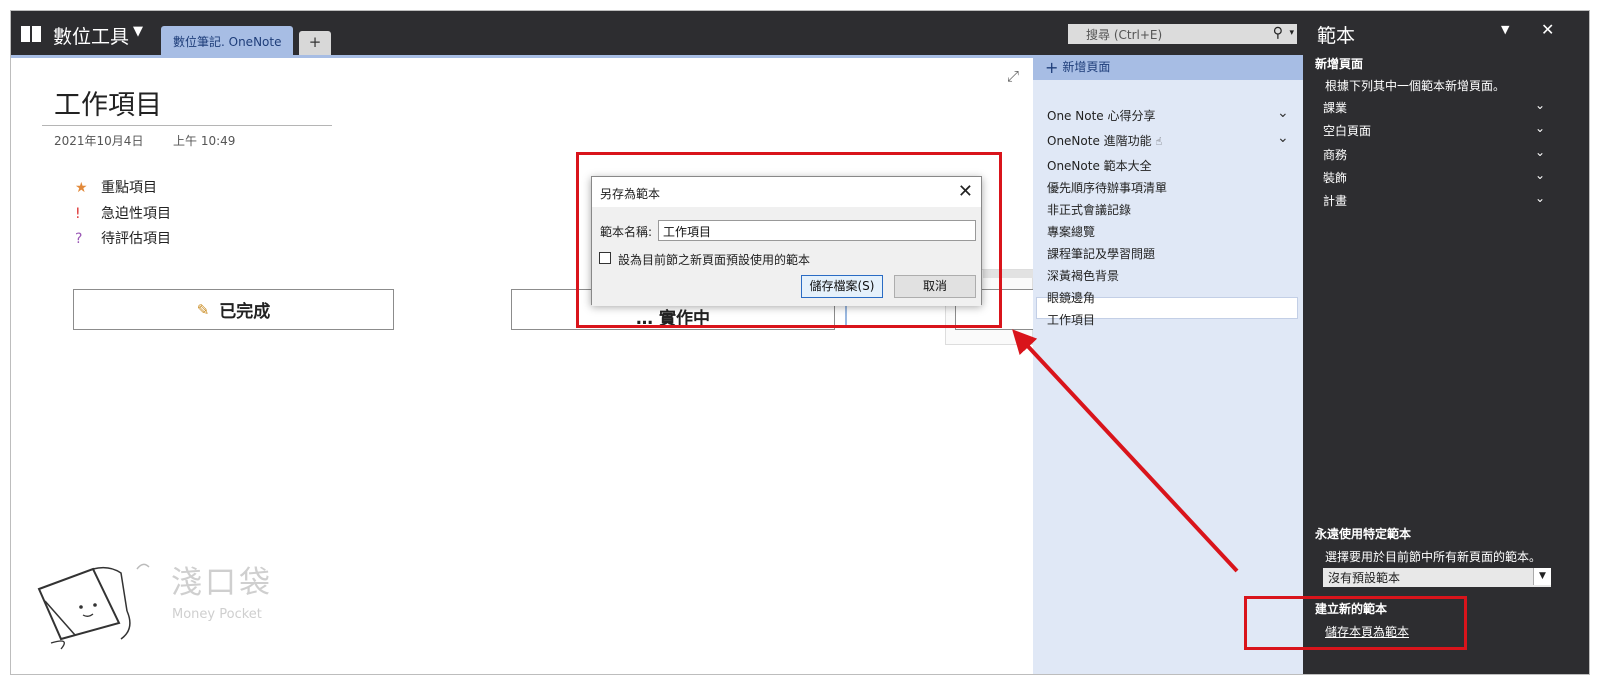 Image resolution: width=1601 pixels, height=683 pixels. Describe the element at coordinates (1107, 187) in the screenshot. I see `page-list-item: 優先順序待辦事項清單` at that location.